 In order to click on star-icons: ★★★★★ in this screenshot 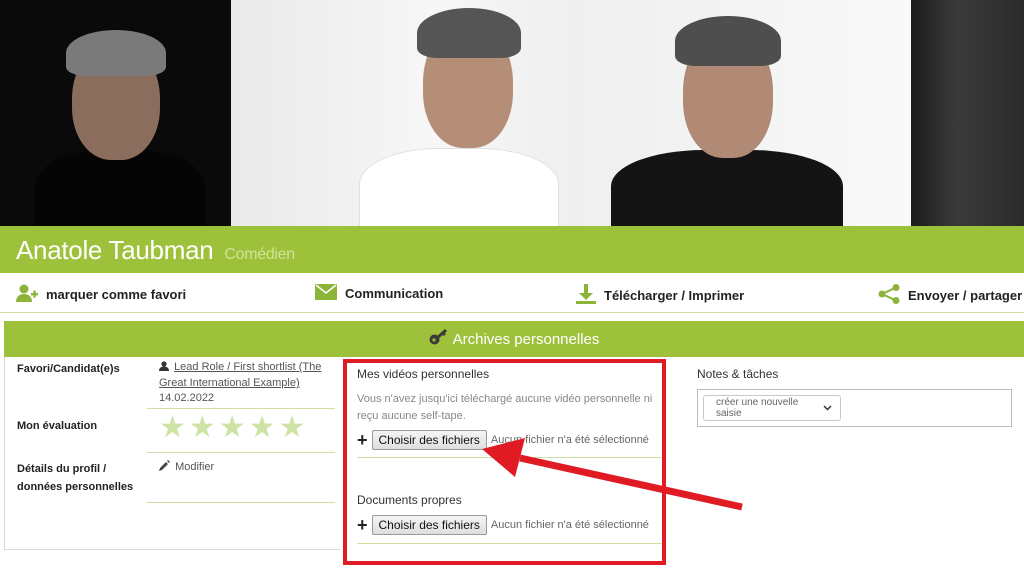, I will do `click(233, 427)`.